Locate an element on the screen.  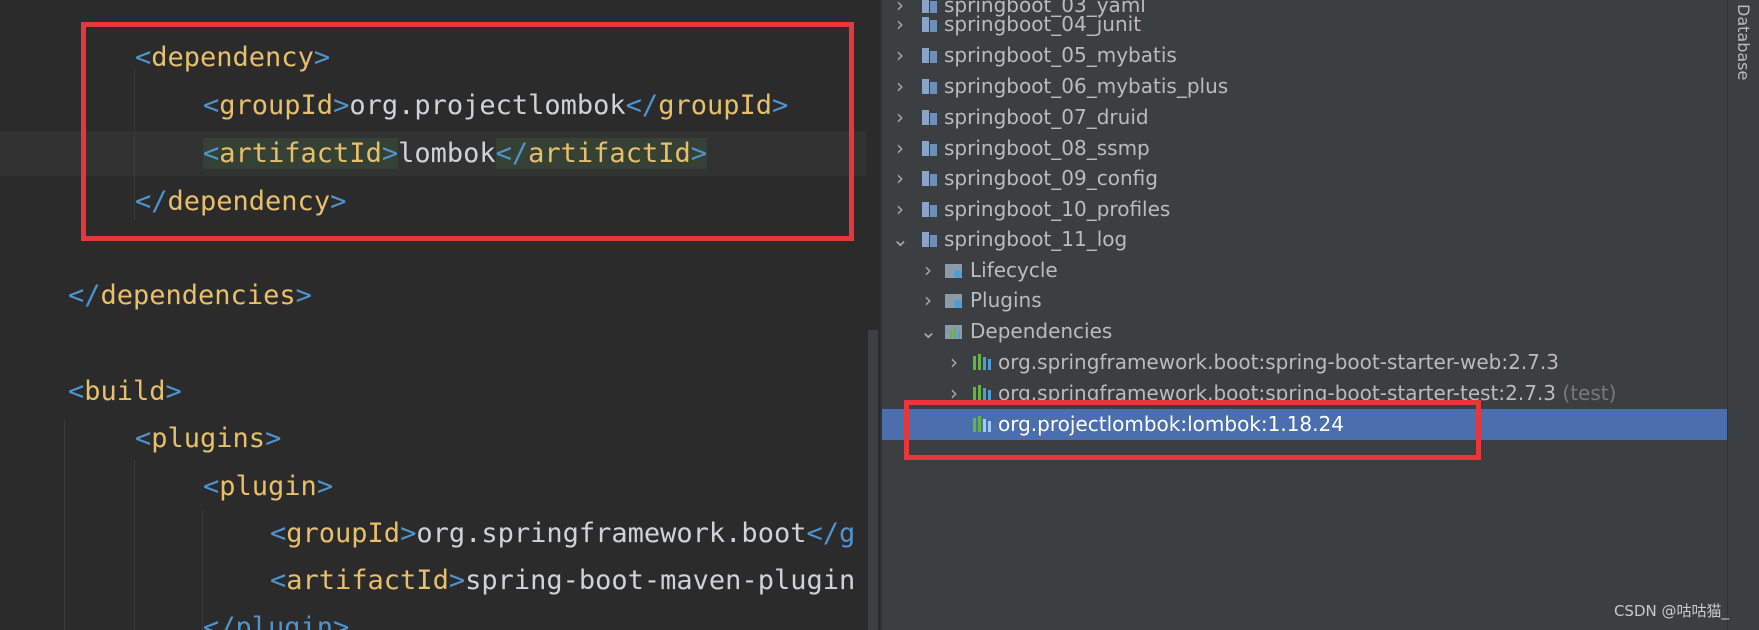
xml-text: spring-boot-maven-plugin is located at coordinates (660, 580).